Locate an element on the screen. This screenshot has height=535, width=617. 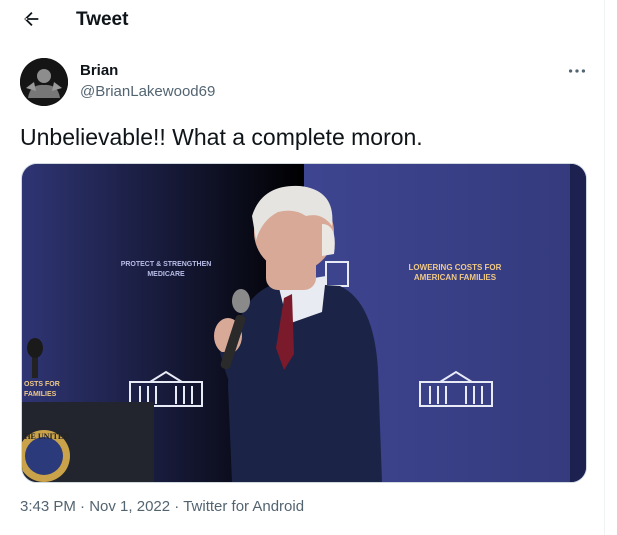
backdrop-text: LOWERING COSTS FOR is located at coordinates (455, 267).